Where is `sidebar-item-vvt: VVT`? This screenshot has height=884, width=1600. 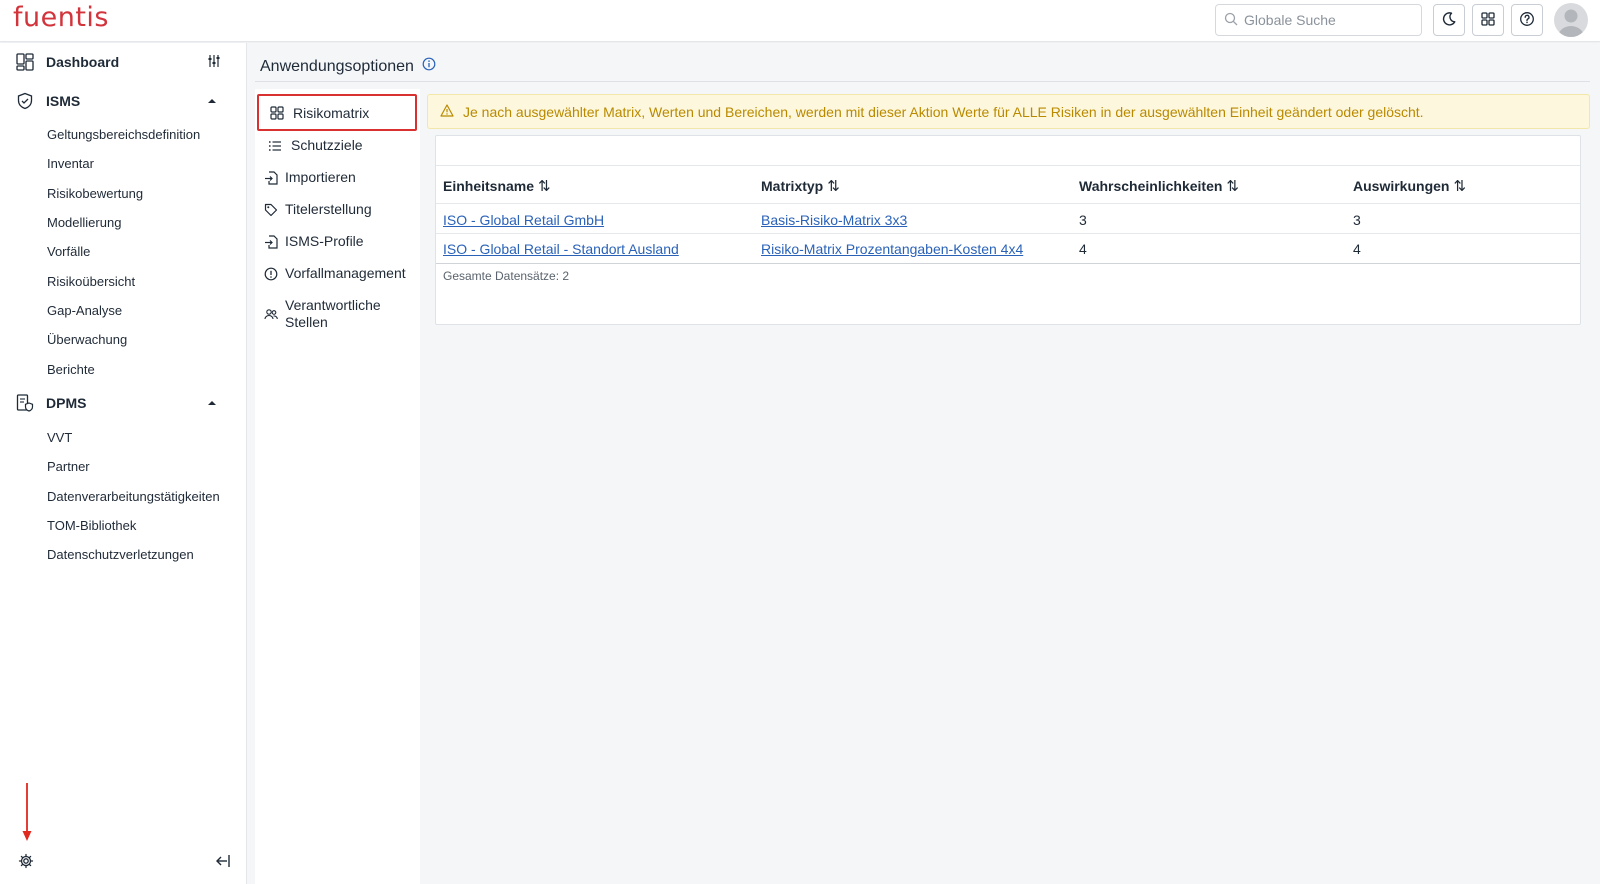 sidebar-item-vvt: VVT is located at coordinates (59, 437).